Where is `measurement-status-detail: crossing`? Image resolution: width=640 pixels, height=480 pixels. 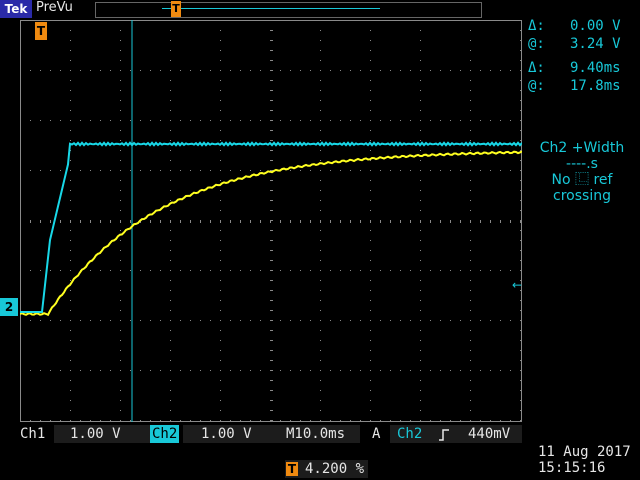
measurement-status-detail: crossing is located at coordinates (582, 196).